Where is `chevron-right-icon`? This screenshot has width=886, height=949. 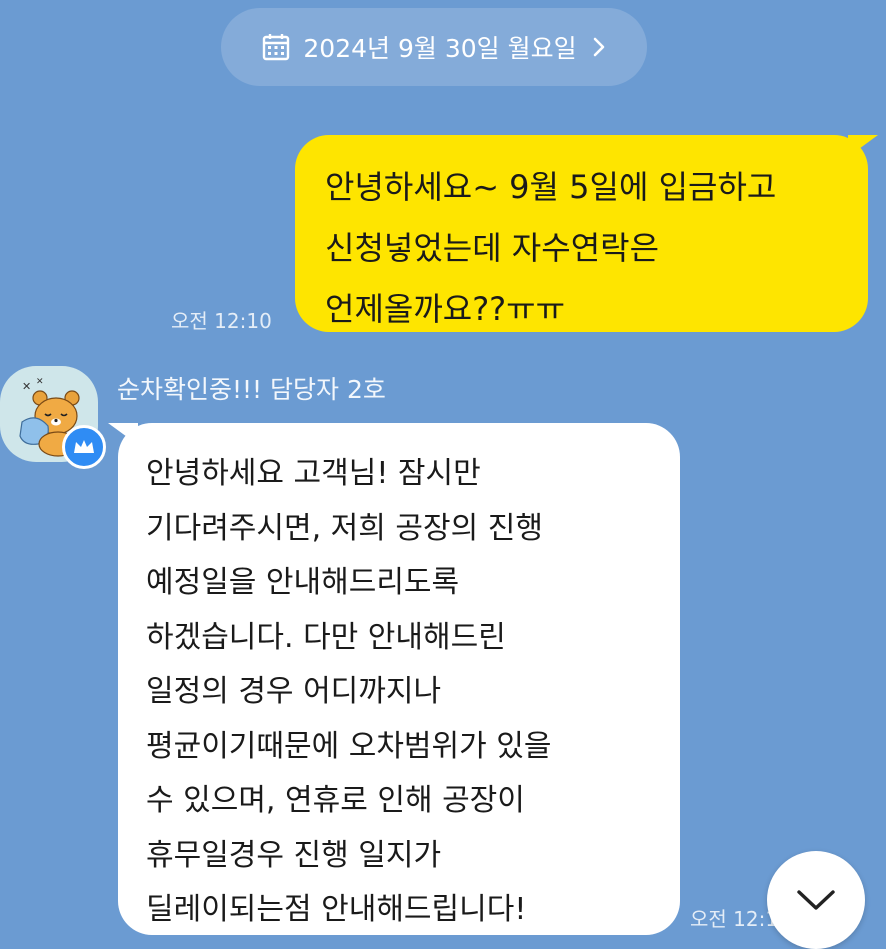 chevron-right-icon is located at coordinates (599, 47).